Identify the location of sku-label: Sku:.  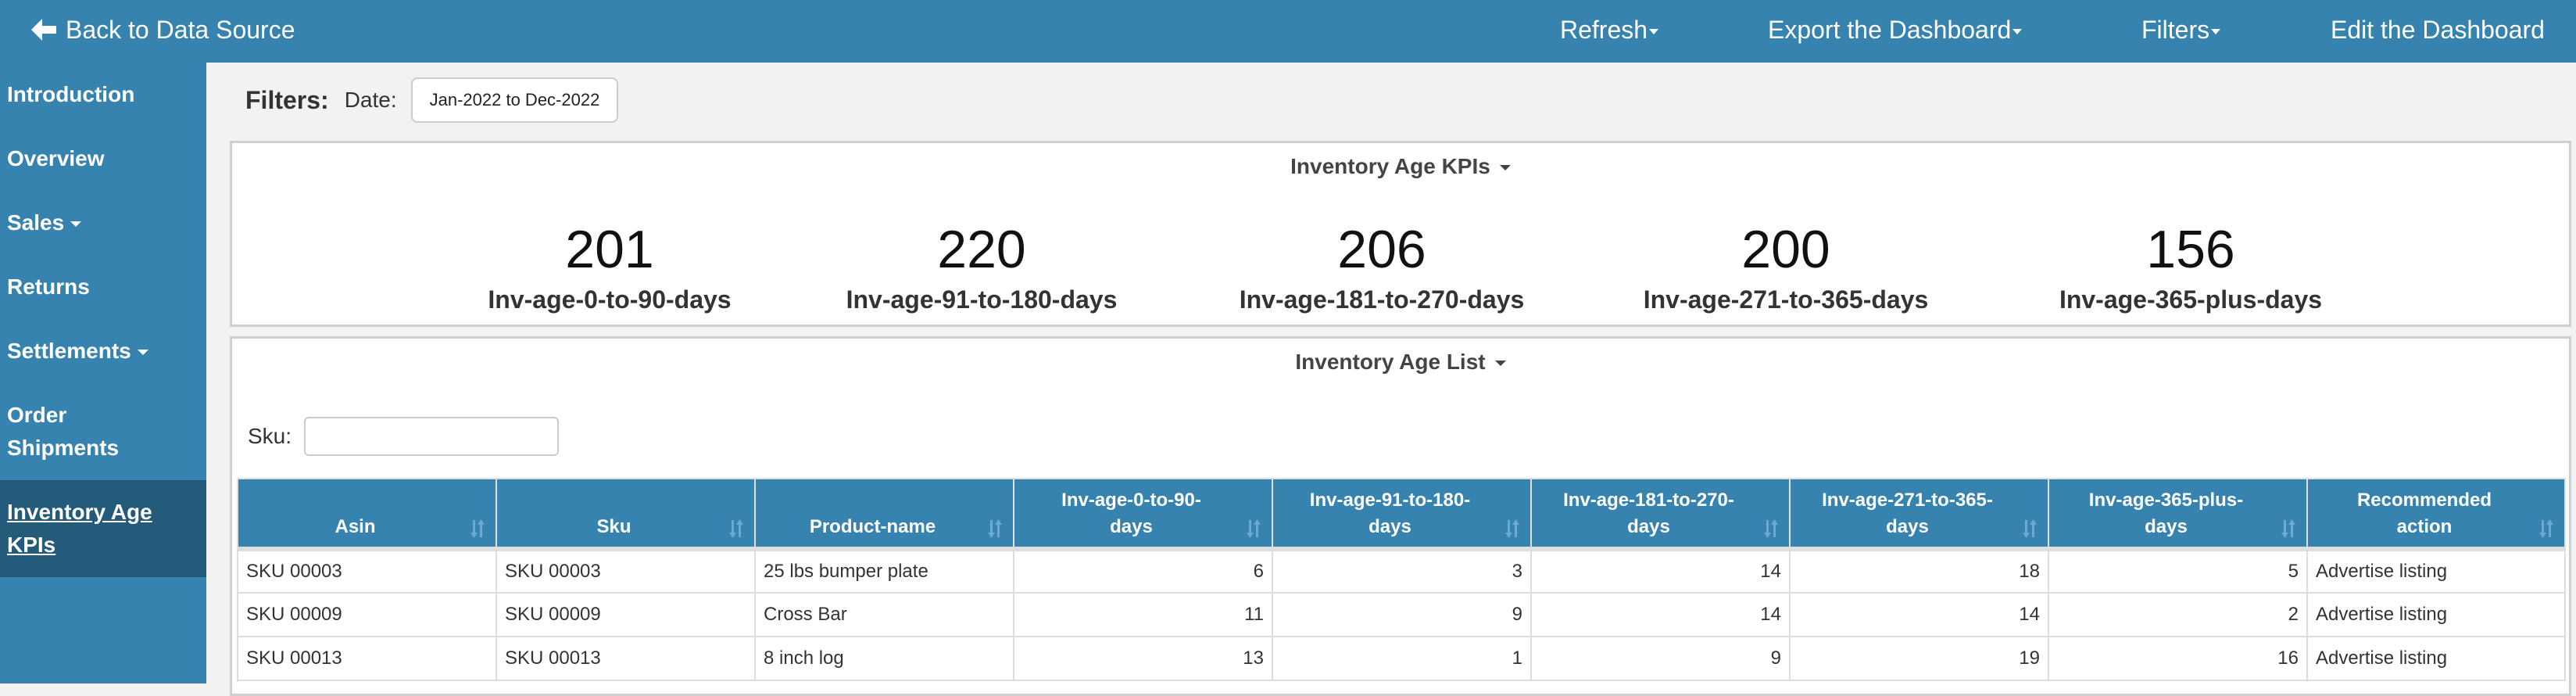
(270, 436).